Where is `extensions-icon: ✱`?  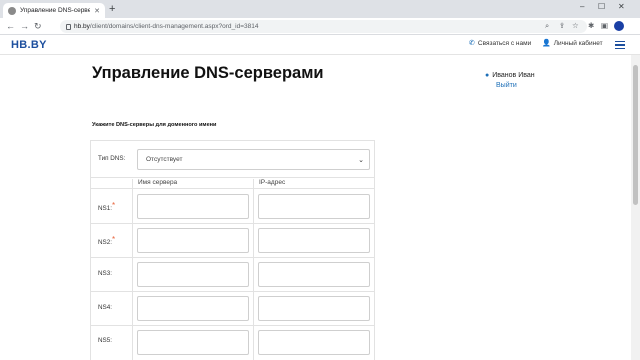
extensions-icon: ✱ is located at coordinates (591, 26).